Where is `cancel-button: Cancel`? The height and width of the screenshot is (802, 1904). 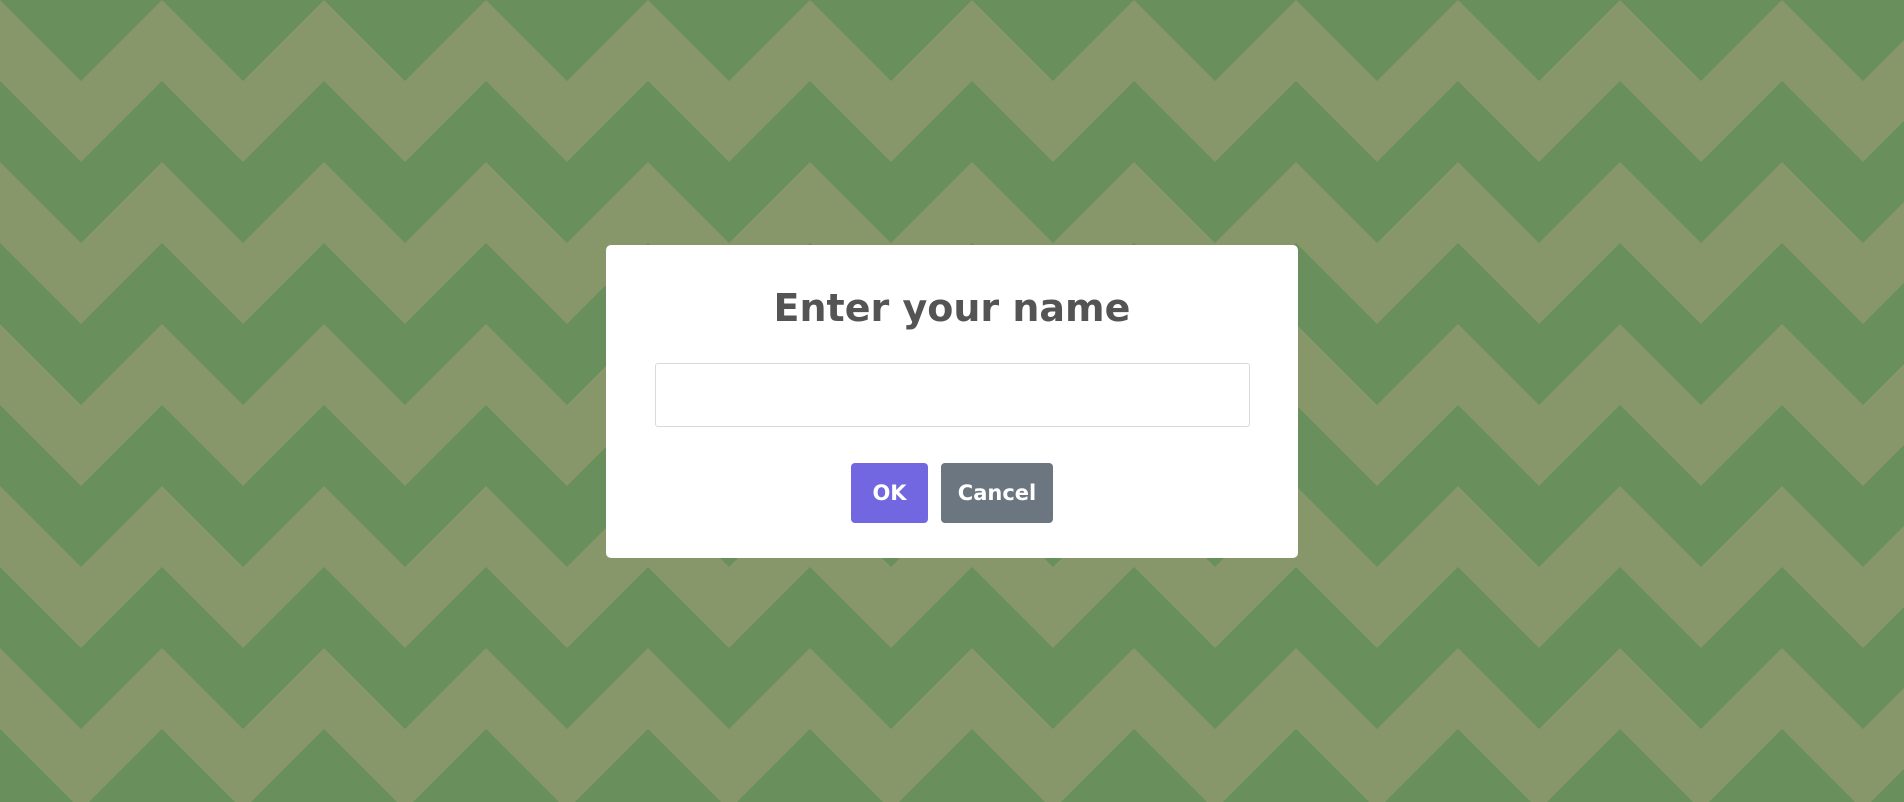
cancel-button: Cancel is located at coordinates (997, 493).